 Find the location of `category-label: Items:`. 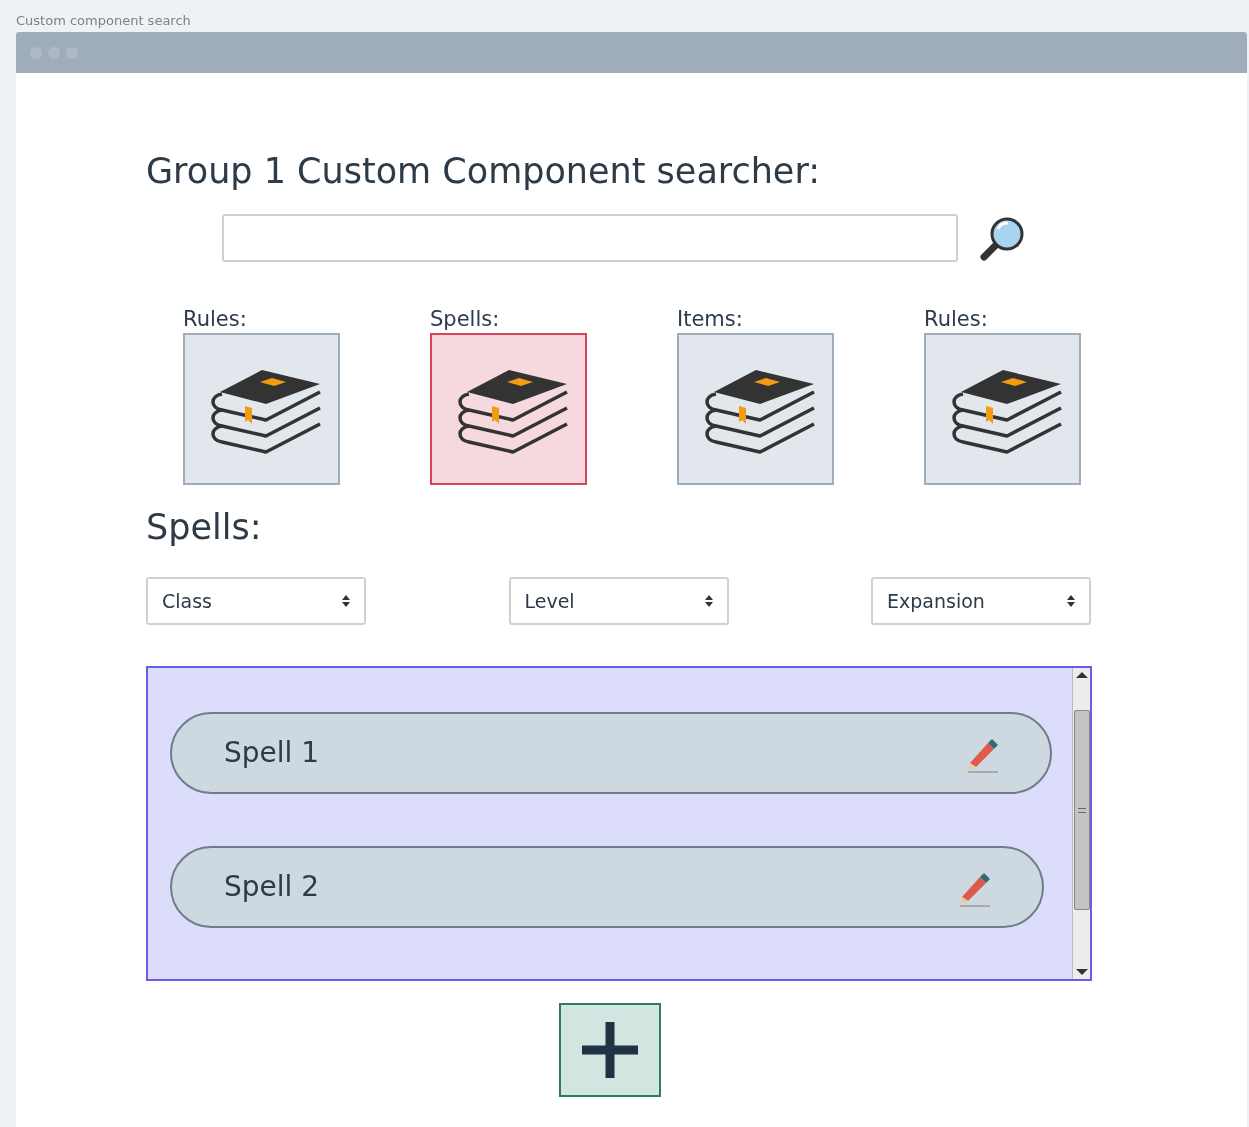

category-label: Items: is located at coordinates (710, 319).